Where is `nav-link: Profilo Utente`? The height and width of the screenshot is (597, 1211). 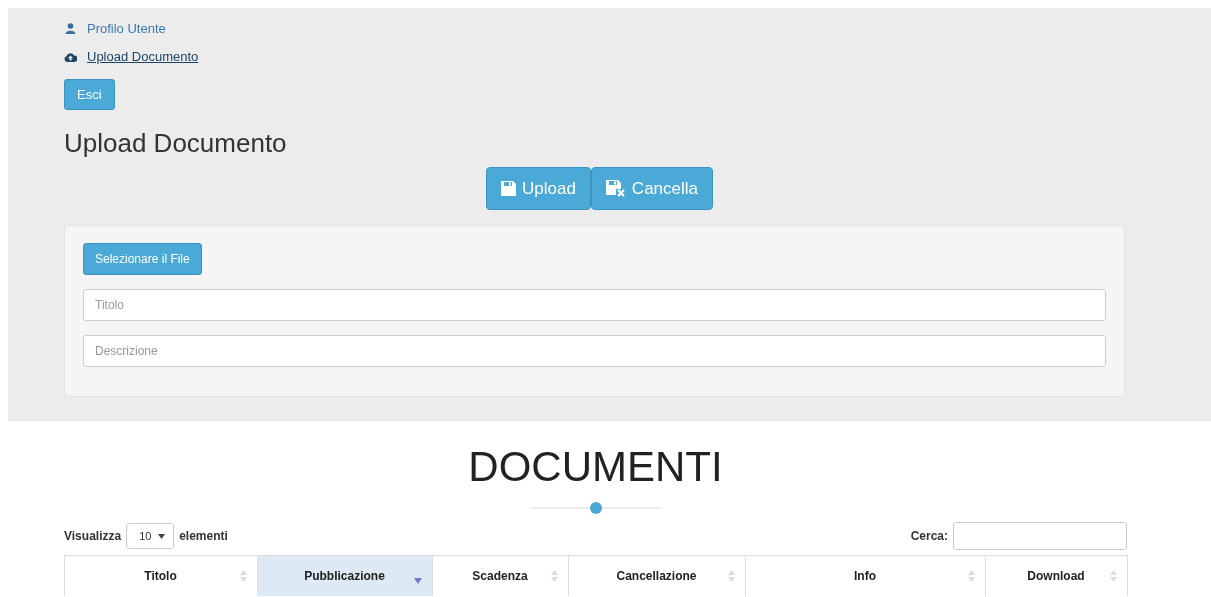 nav-link: Profilo Utente is located at coordinates (126, 28).